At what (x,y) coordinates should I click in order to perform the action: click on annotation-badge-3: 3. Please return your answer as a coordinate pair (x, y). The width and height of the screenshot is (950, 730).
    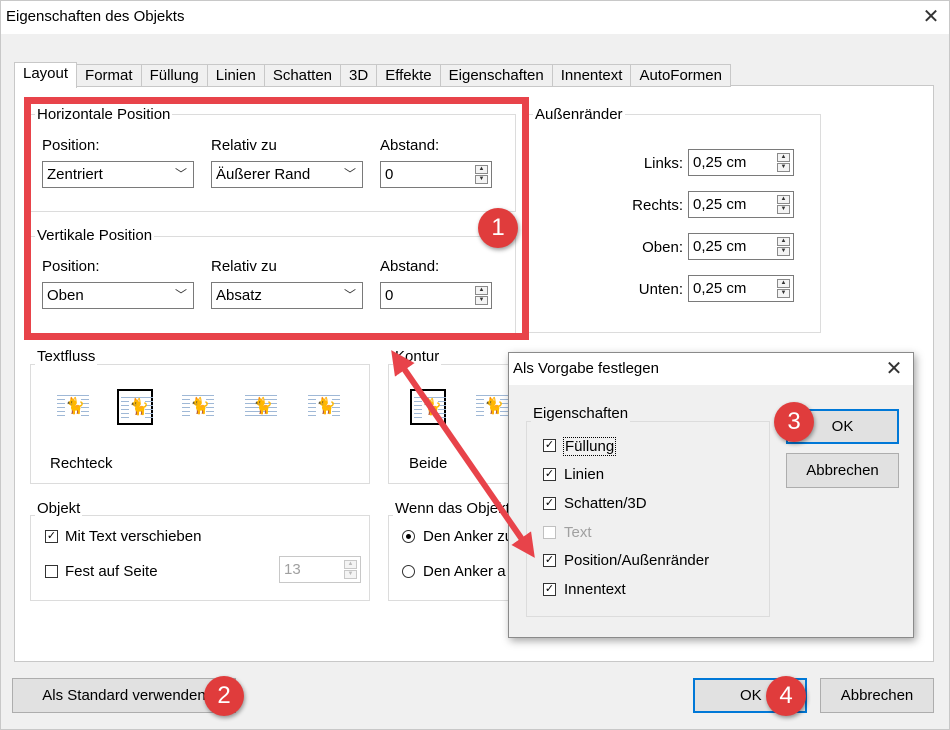
    Looking at the image, I should click on (794, 422).